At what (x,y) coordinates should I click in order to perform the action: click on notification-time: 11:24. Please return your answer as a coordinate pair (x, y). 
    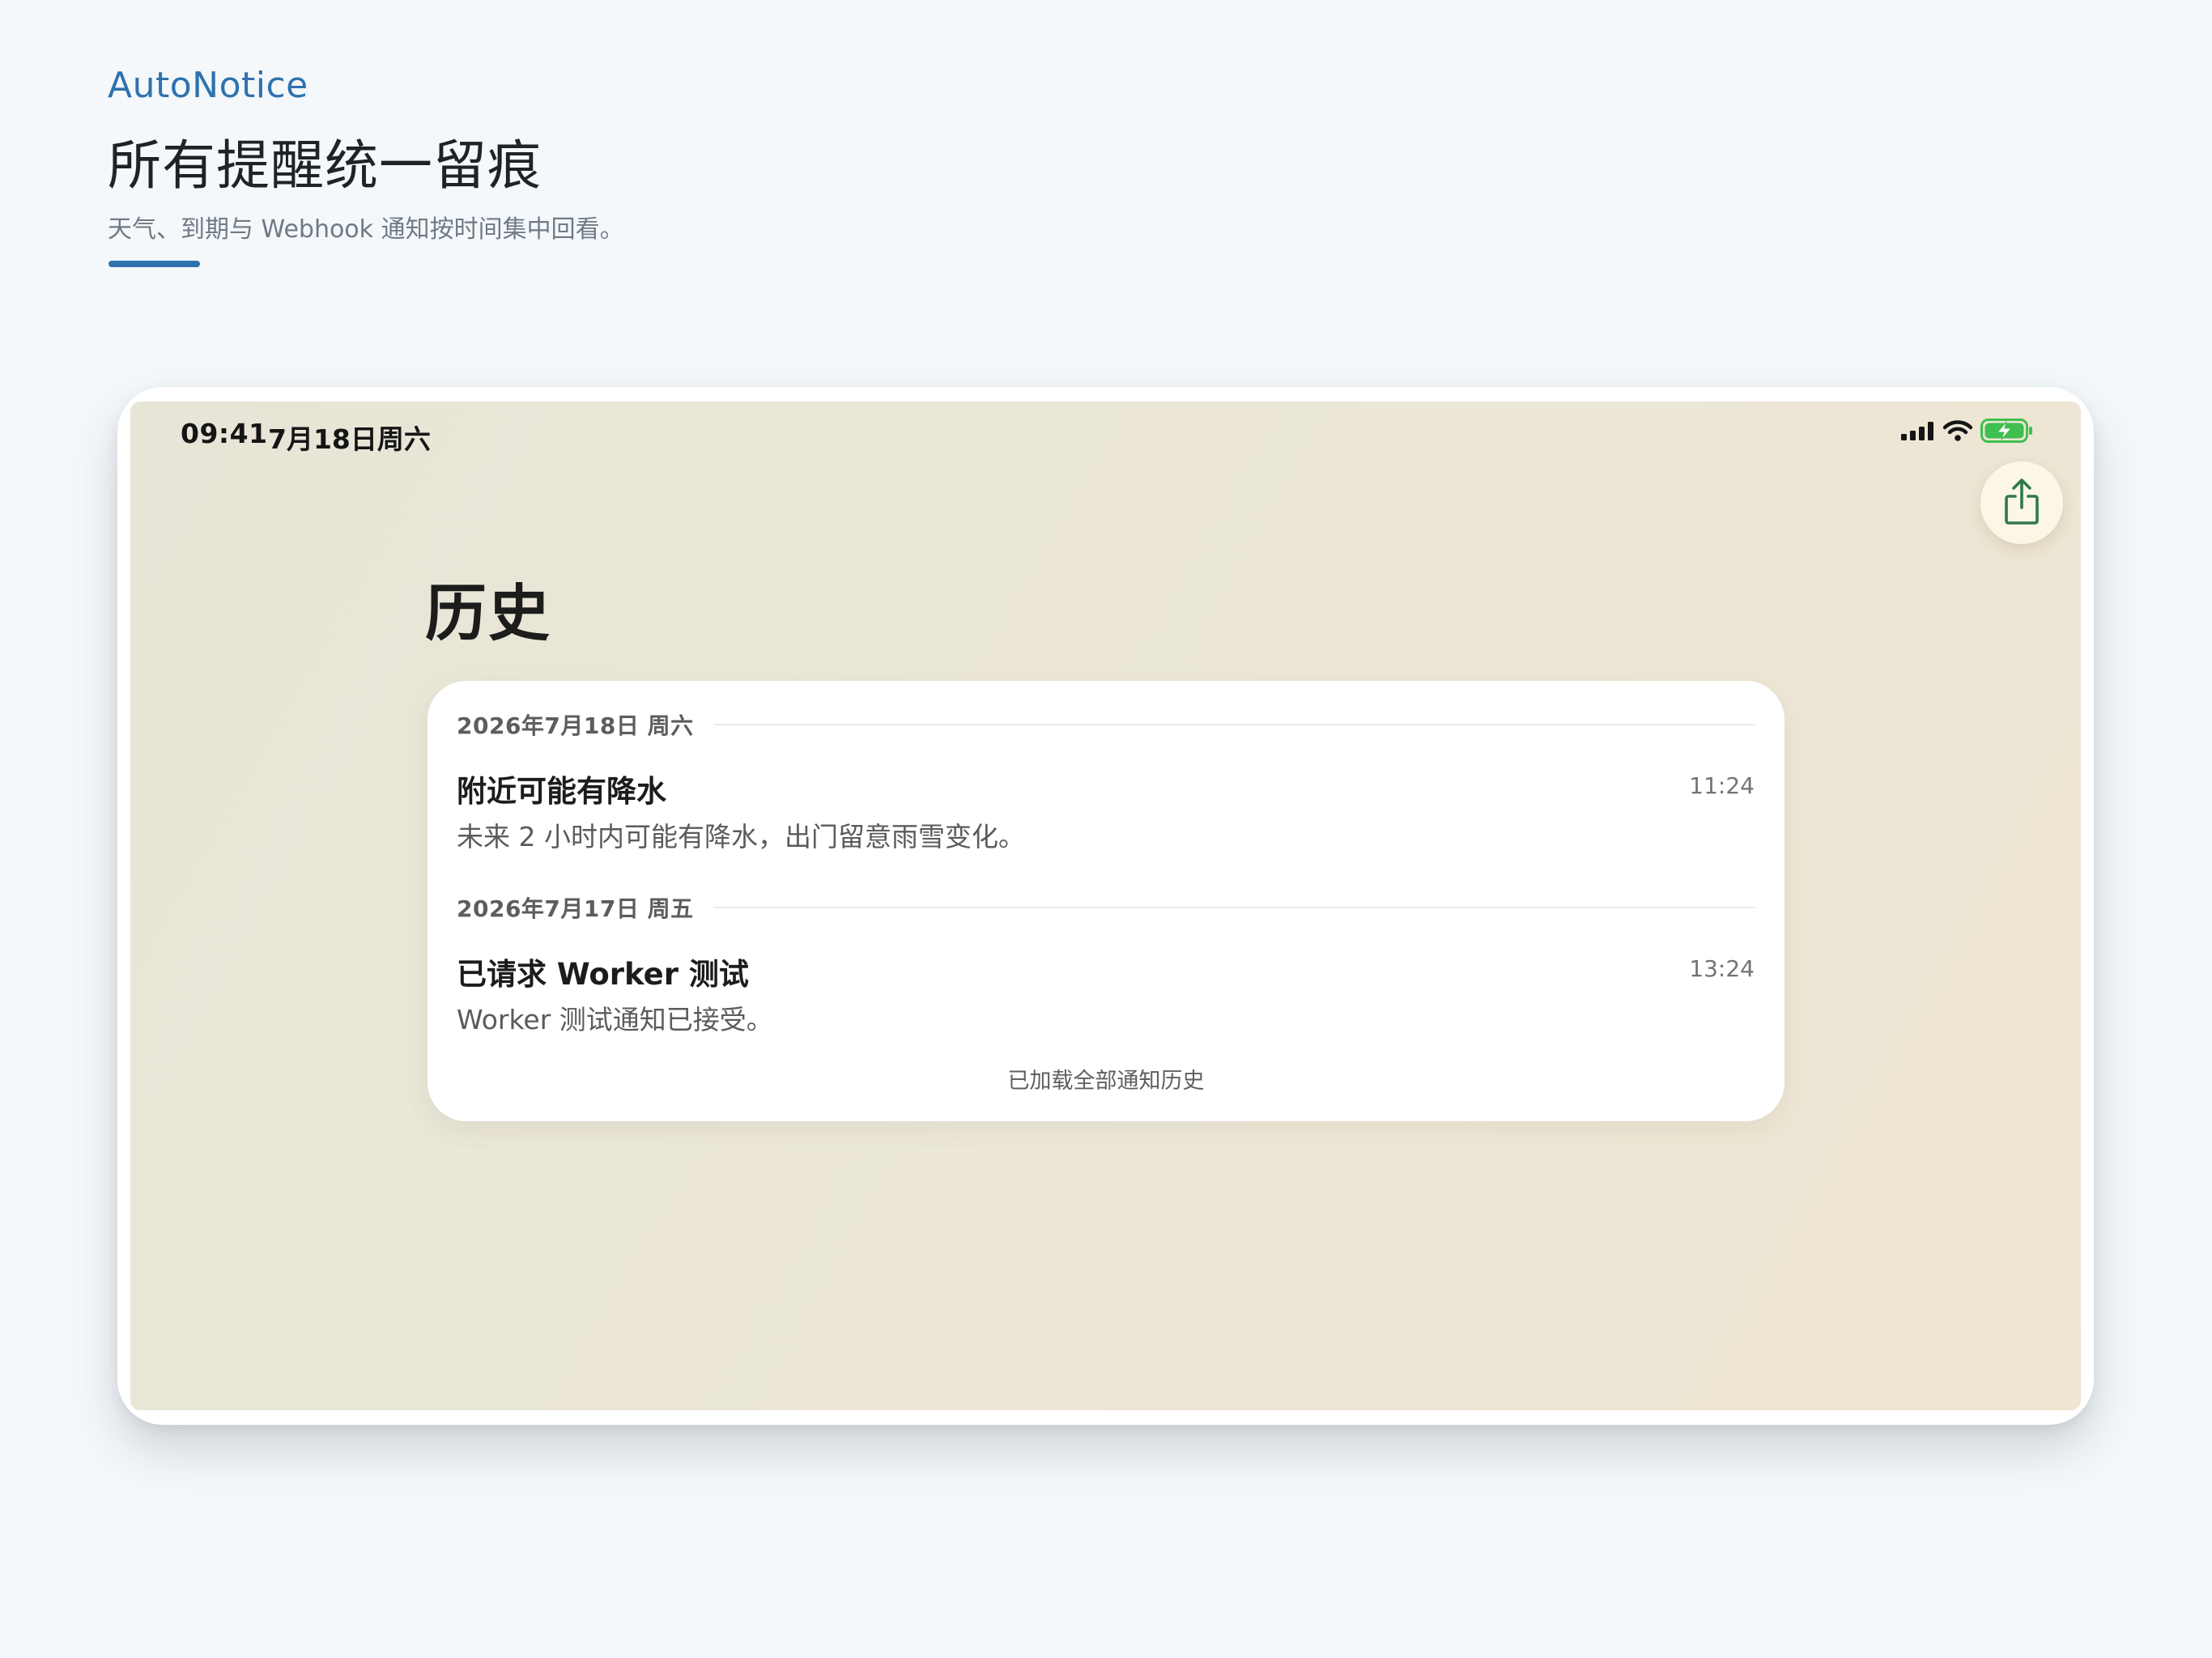
    Looking at the image, I should click on (1722, 785).